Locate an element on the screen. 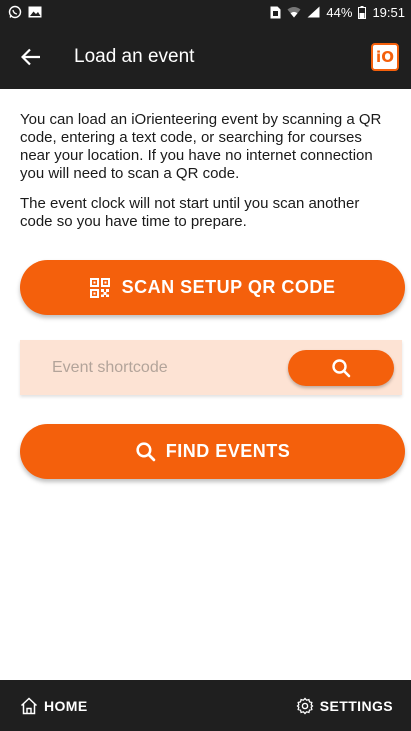 The width and height of the screenshot is (411, 731). find-events-label: FIND EVENTS is located at coordinates (228, 451).